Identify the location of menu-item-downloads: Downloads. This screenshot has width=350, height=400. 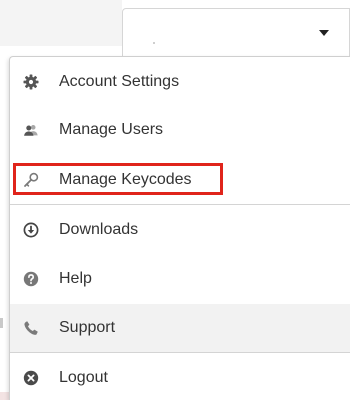
(180, 230).